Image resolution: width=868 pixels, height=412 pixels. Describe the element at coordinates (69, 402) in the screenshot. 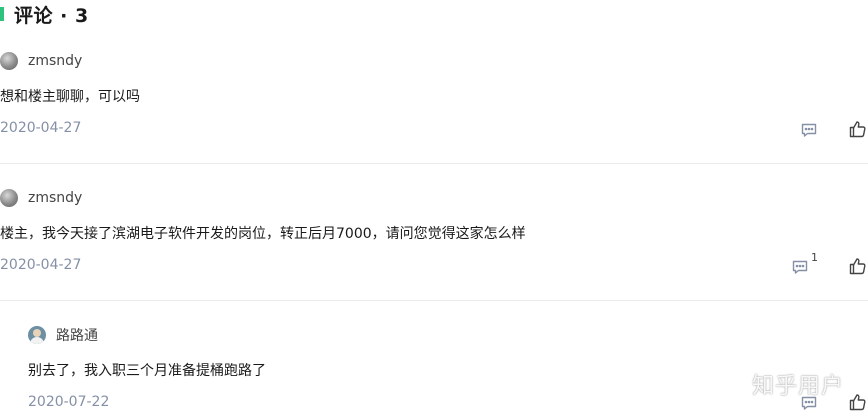

I see `comment-date: 2020-07-22` at that location.